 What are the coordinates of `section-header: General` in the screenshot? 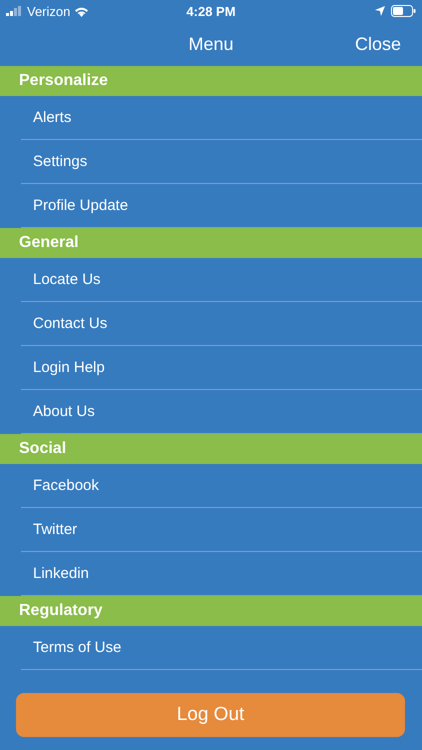 It's located at (211, 243).